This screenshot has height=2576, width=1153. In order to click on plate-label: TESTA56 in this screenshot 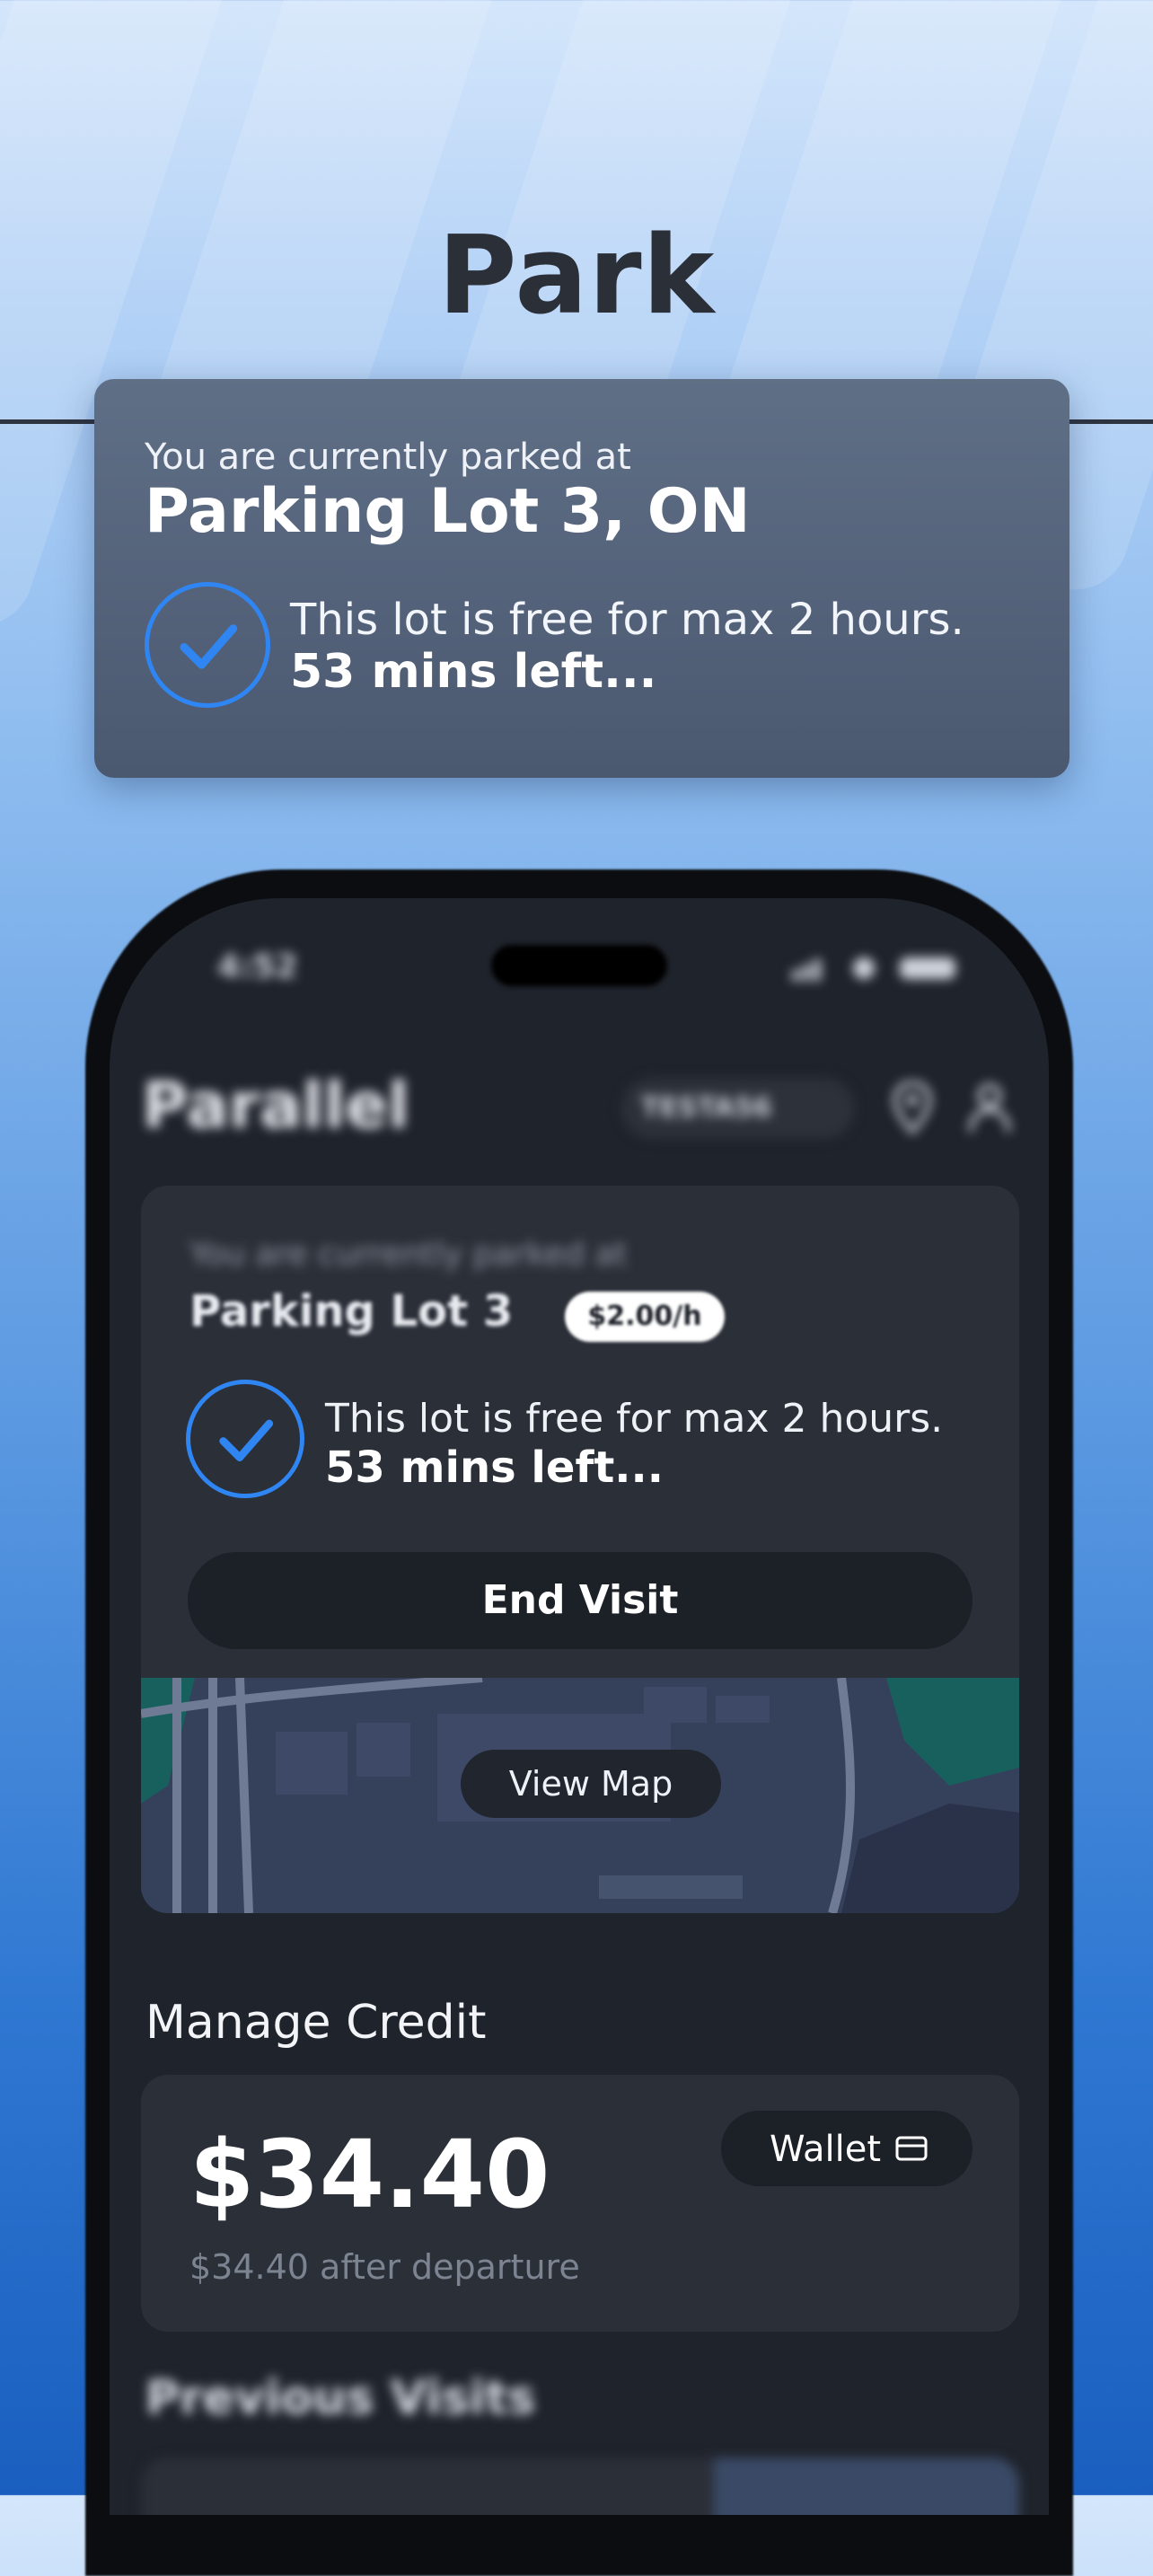, I will do `click(706, 1108)`.